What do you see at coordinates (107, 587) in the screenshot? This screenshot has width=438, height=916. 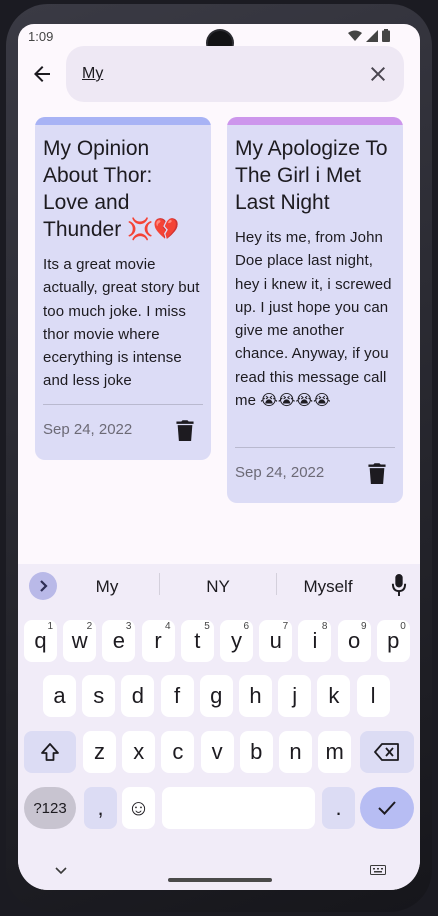 I see `suggestion-item: My` at bounding box center [107, 587].